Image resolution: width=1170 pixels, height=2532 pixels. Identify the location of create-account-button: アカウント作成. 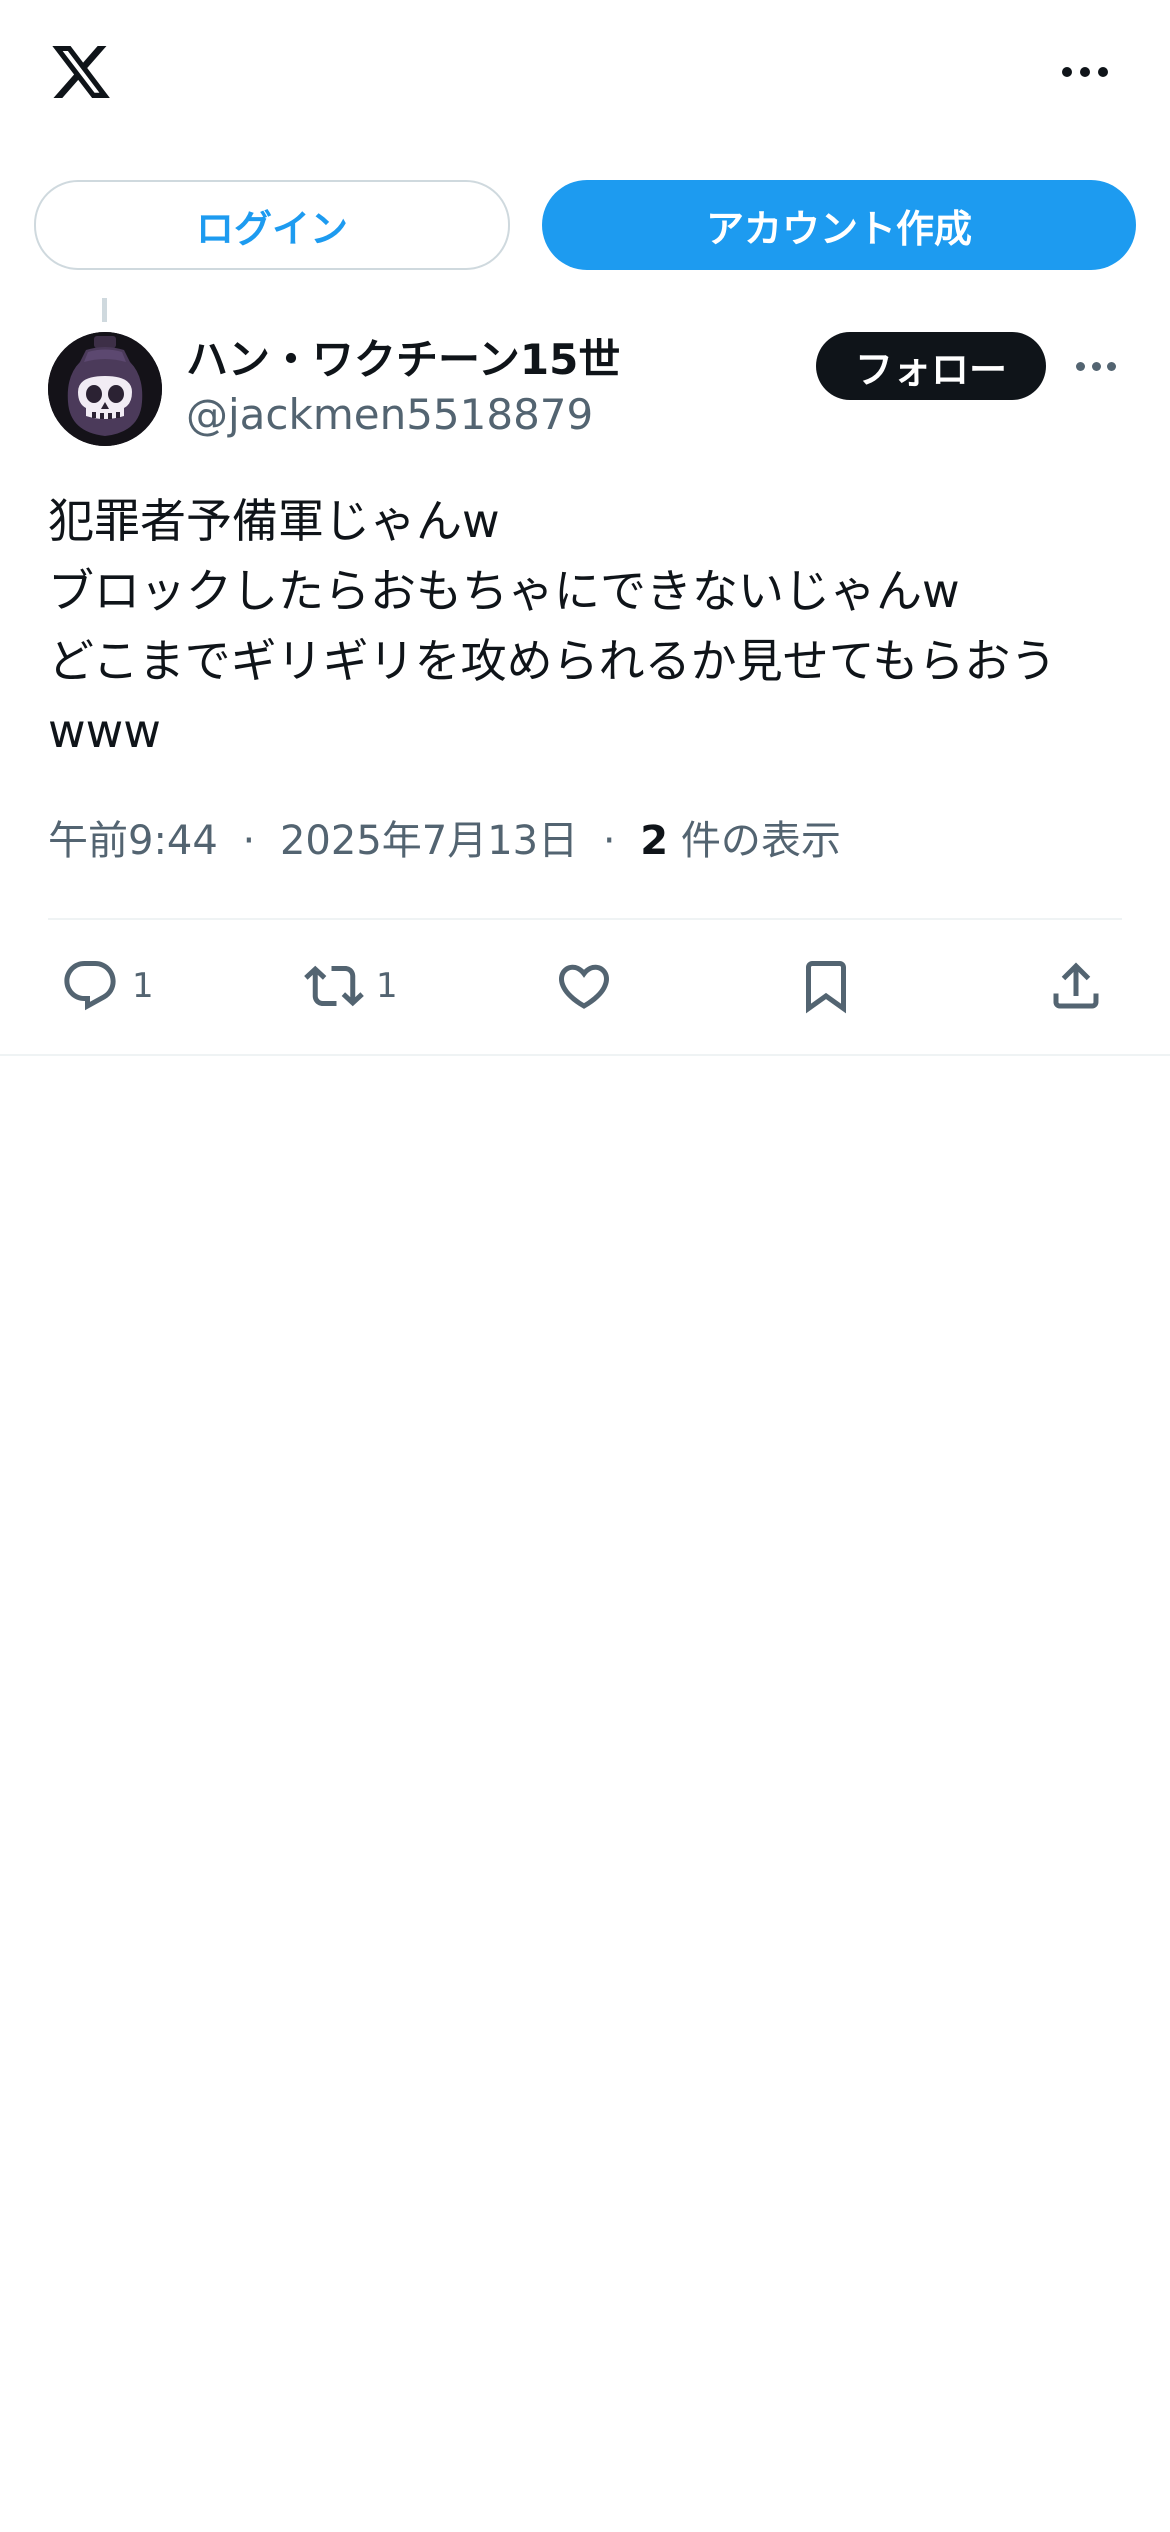
(839, 225).